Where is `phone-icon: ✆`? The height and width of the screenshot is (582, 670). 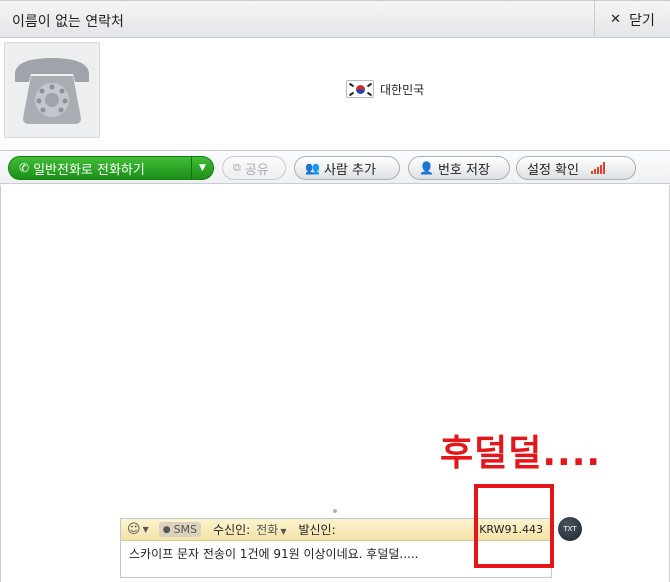
phone-icon: ✆ is located at coordinates (24, 168).